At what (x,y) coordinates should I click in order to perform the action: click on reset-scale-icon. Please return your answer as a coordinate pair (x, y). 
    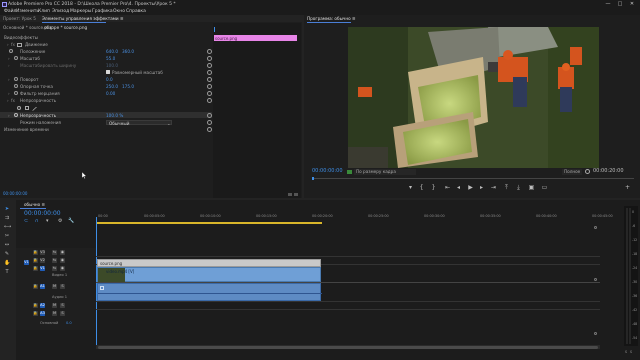
    Looking at the image, I should click on (209, 58).